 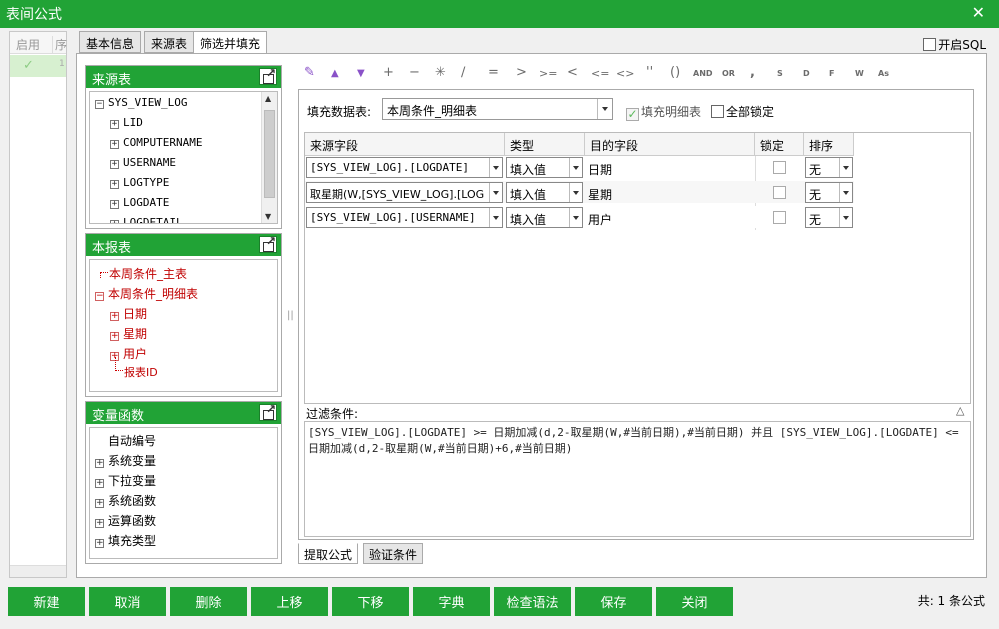 I want to click on tree-main-table-node: 本周条件_主表, so click(x=148, y=273).